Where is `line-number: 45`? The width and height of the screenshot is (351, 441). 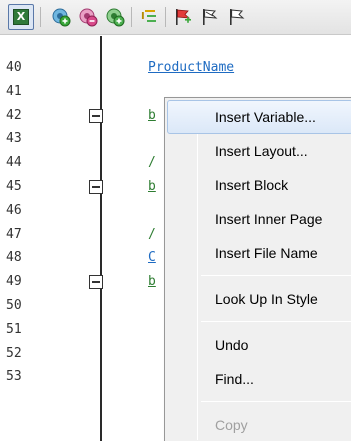
line-number: 45 is located at coordinates (14, 186).